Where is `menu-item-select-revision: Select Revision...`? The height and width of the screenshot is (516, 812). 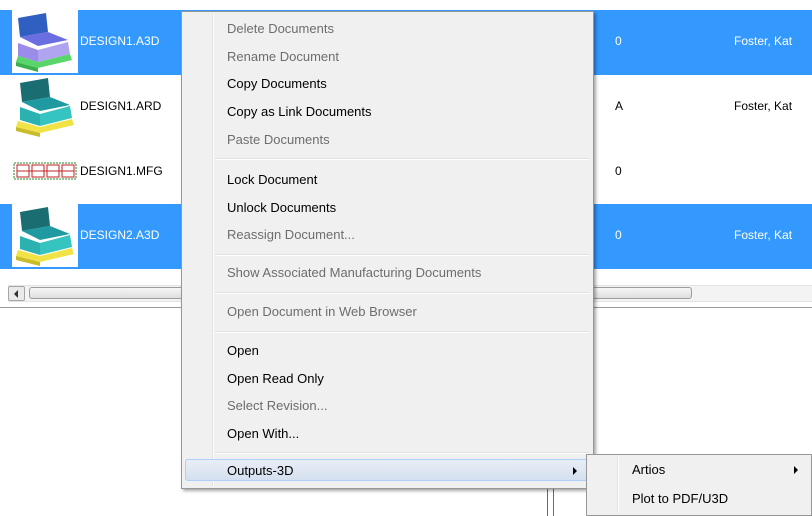
menu-item-select-revision: Select Revision... is located at coordinates (387, 406).